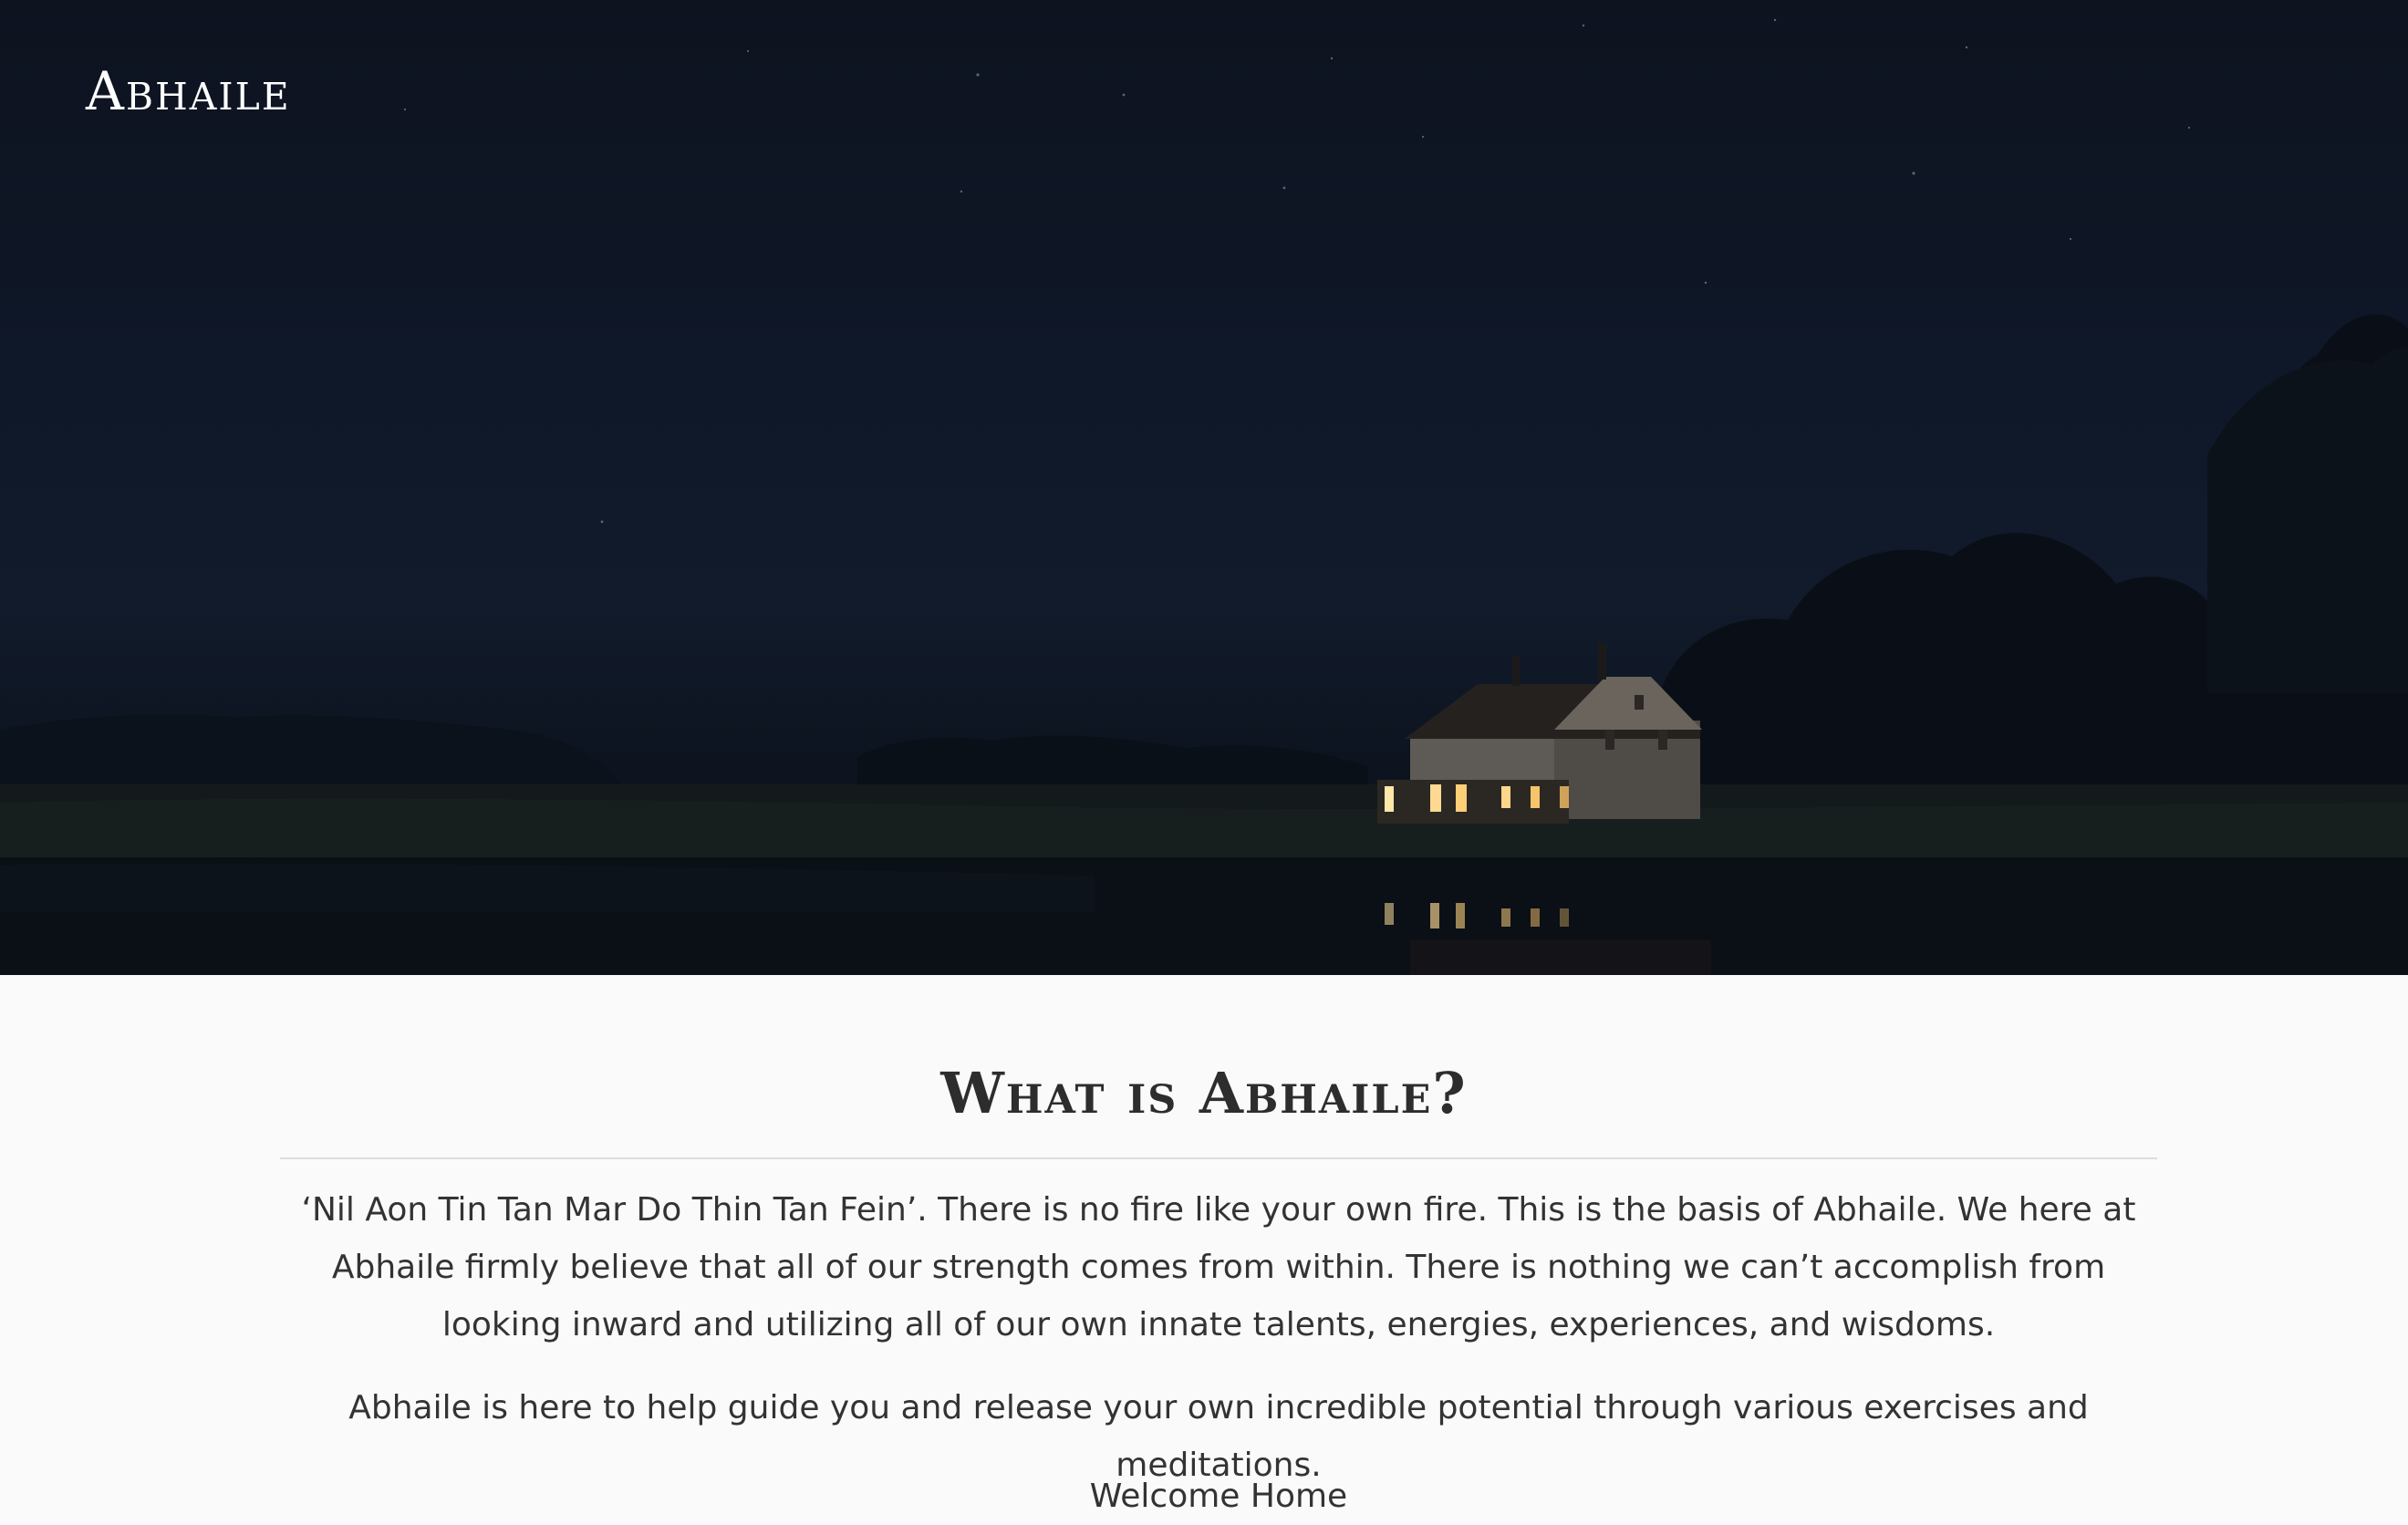  Describe the element at coordinates (1204, 1093) in the screenshot. I see `section-title: What is Abhaile?` at that location.